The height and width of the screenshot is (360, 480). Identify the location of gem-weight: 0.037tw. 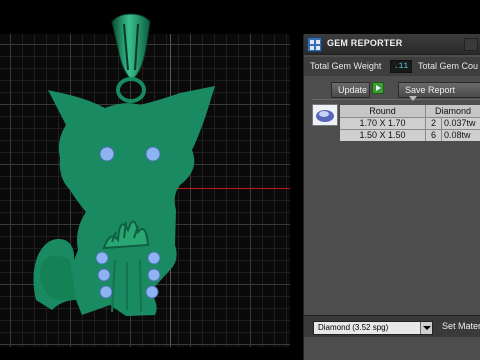
(461, 123).